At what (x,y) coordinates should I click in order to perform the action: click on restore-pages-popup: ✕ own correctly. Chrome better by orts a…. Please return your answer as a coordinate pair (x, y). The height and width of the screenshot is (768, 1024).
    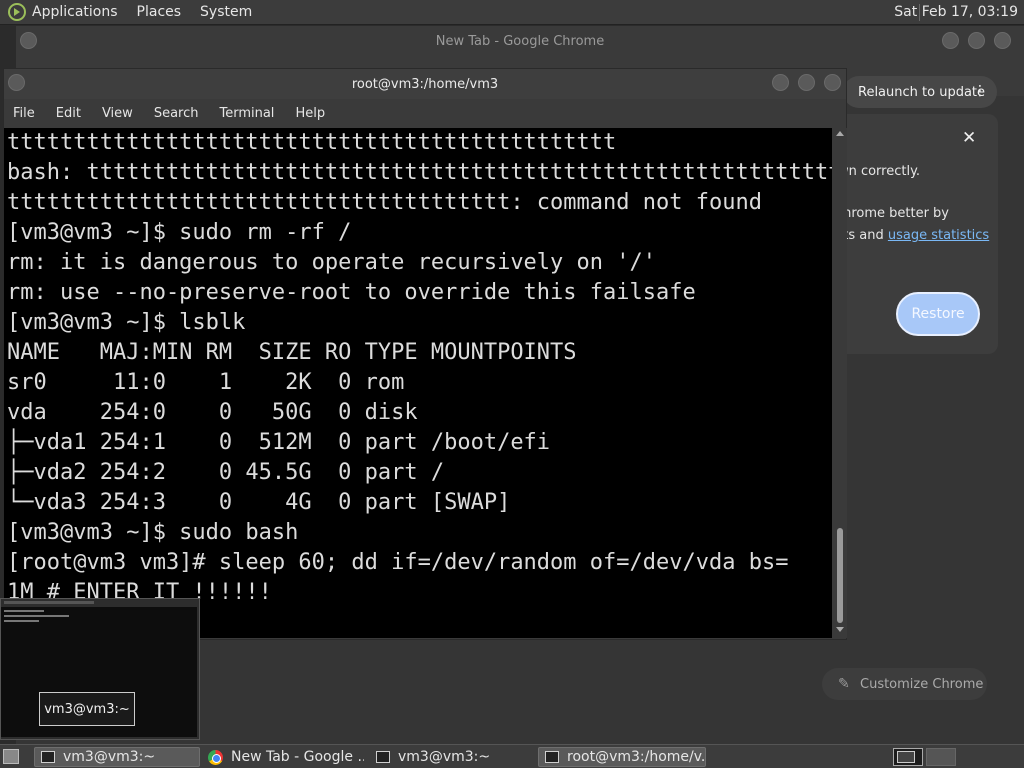
    Looking at the image, I should click on (914, 234).